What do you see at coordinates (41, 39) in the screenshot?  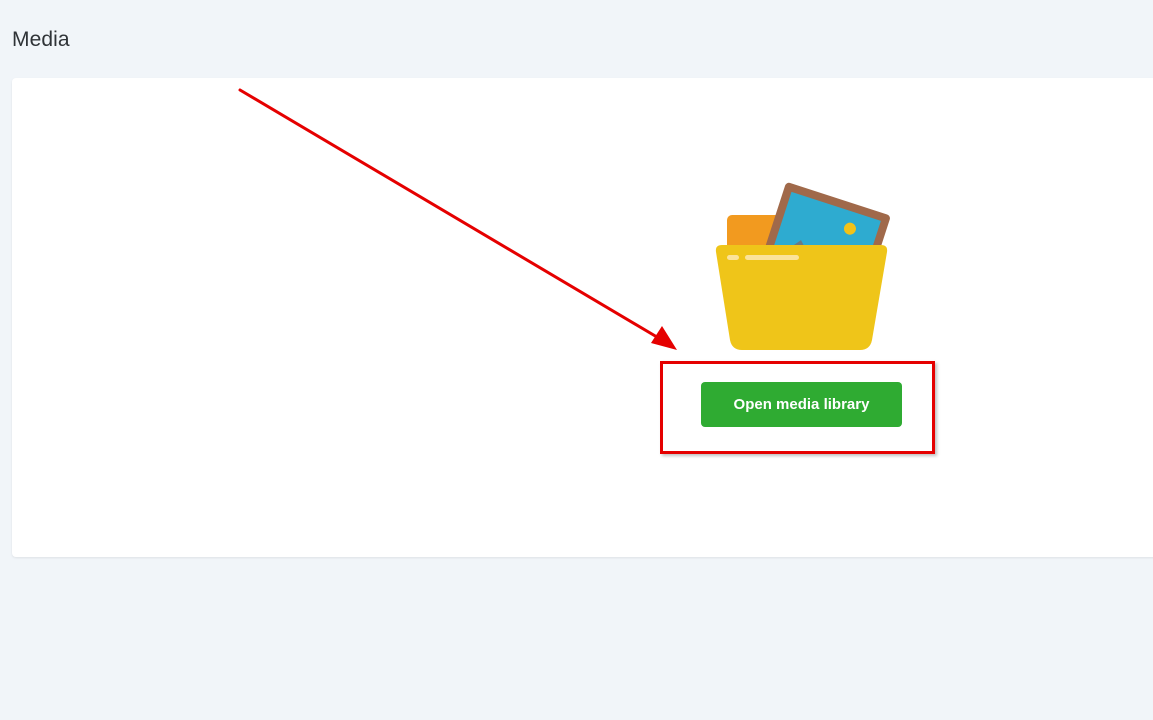 I see `page-title: Media` at bounding box center [41, 39].